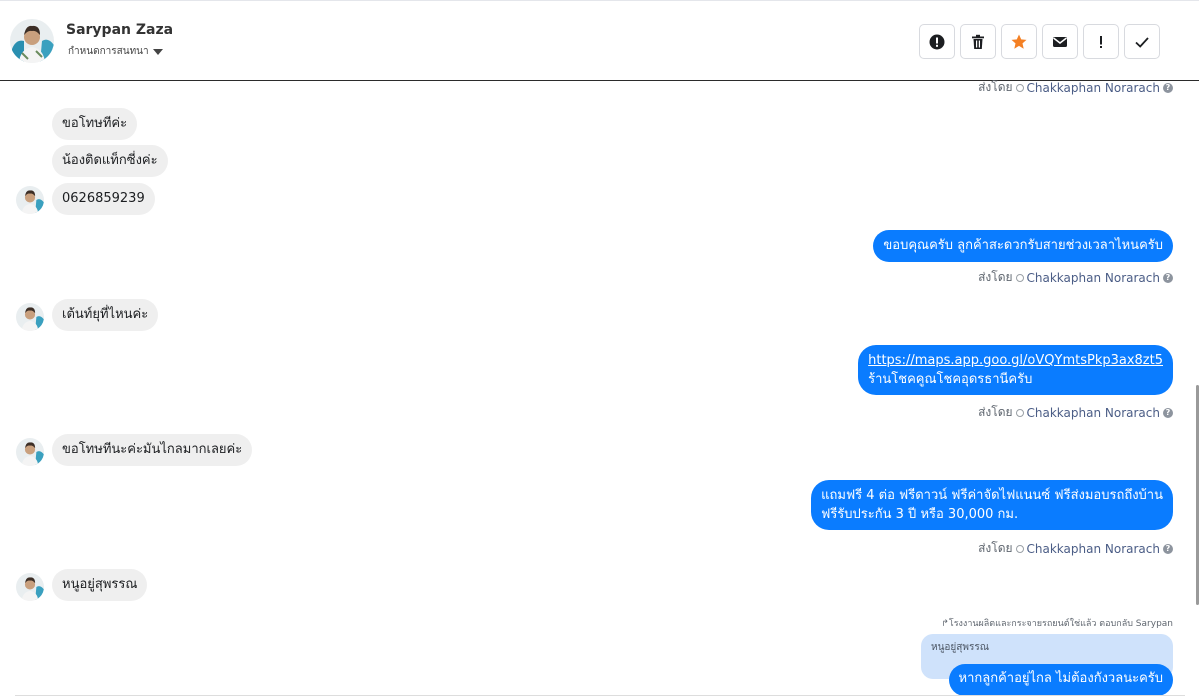 The height and width of the screenshot is (698, 1204). Describe the element at coordinates (152, 450) in the screenshot. I see `incoming-message: ขอโทษทีนะค่ะมันไกลมากเลยค่ะ` at that location.